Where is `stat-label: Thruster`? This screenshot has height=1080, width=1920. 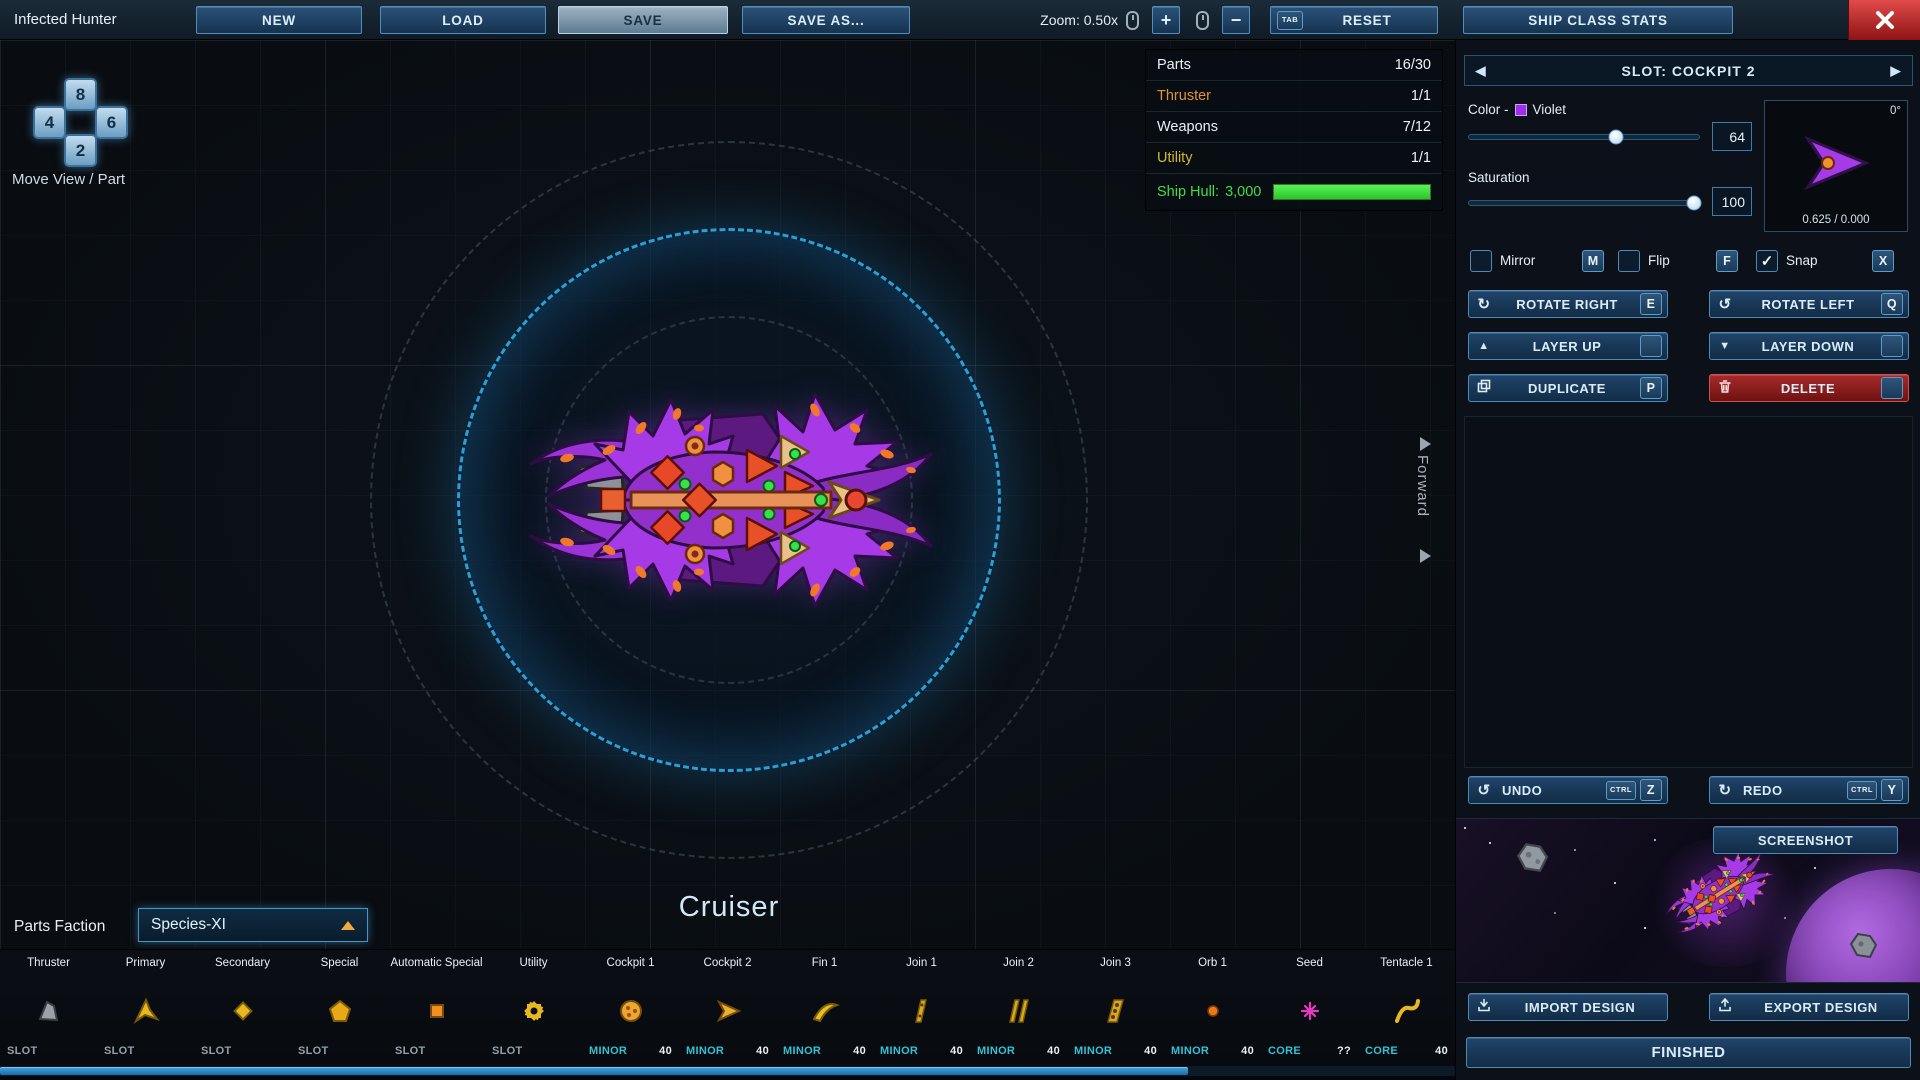
stat-label: Thruster is located at coordinates (1184, 96).